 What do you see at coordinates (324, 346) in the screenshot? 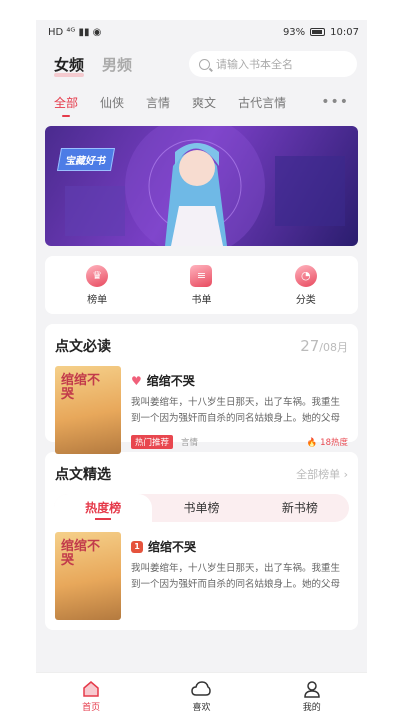
I see `date-label: 27/08月` at bounding box center [324, 346].